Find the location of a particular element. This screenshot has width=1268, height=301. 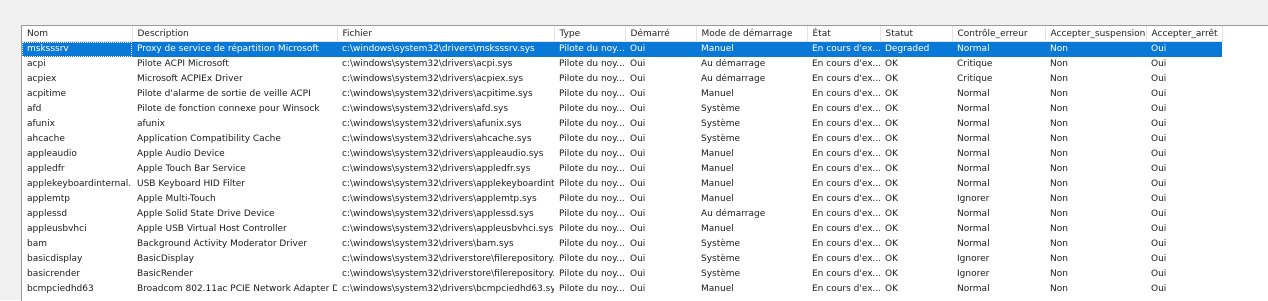

cell-description: Apple USB Virtual Host Controller is located at coordinates (212, 229).